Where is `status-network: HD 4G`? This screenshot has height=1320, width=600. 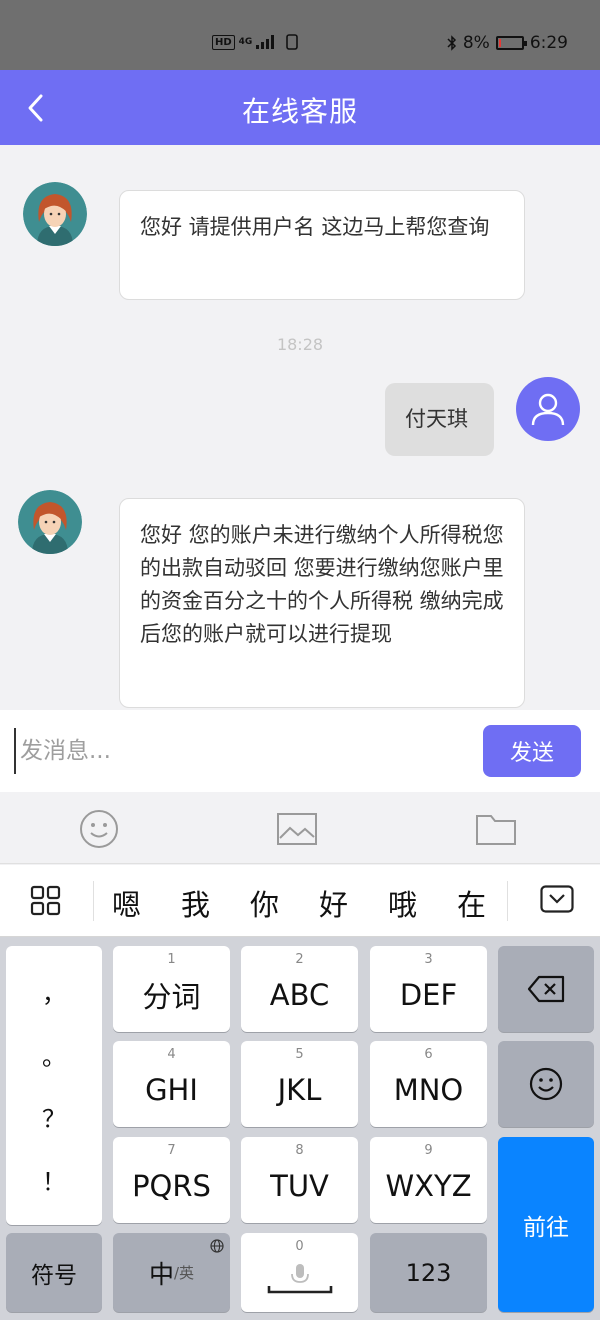 status-network: HD 4G is located at coordinates (255, 42).